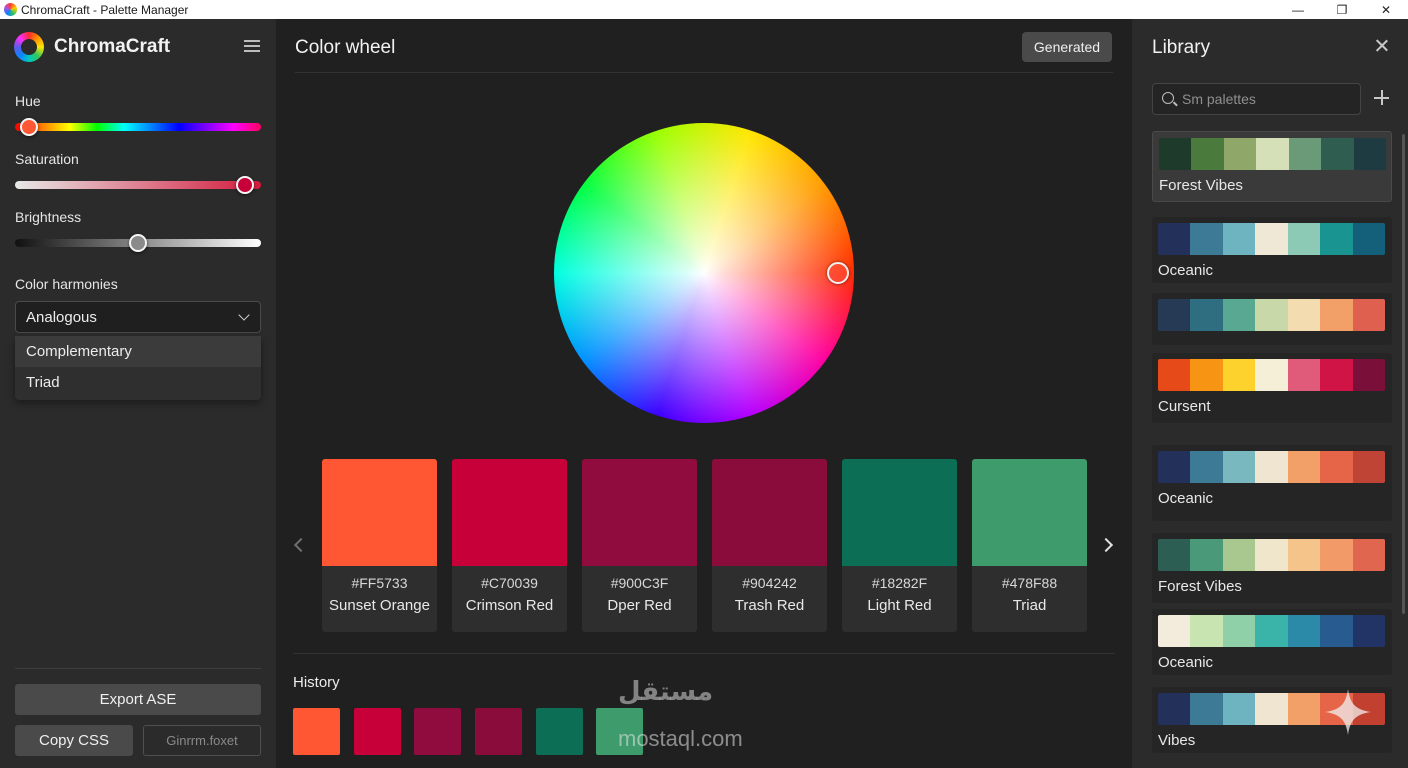  I want to click on brightness-slider-thumb, so click(138, 243).